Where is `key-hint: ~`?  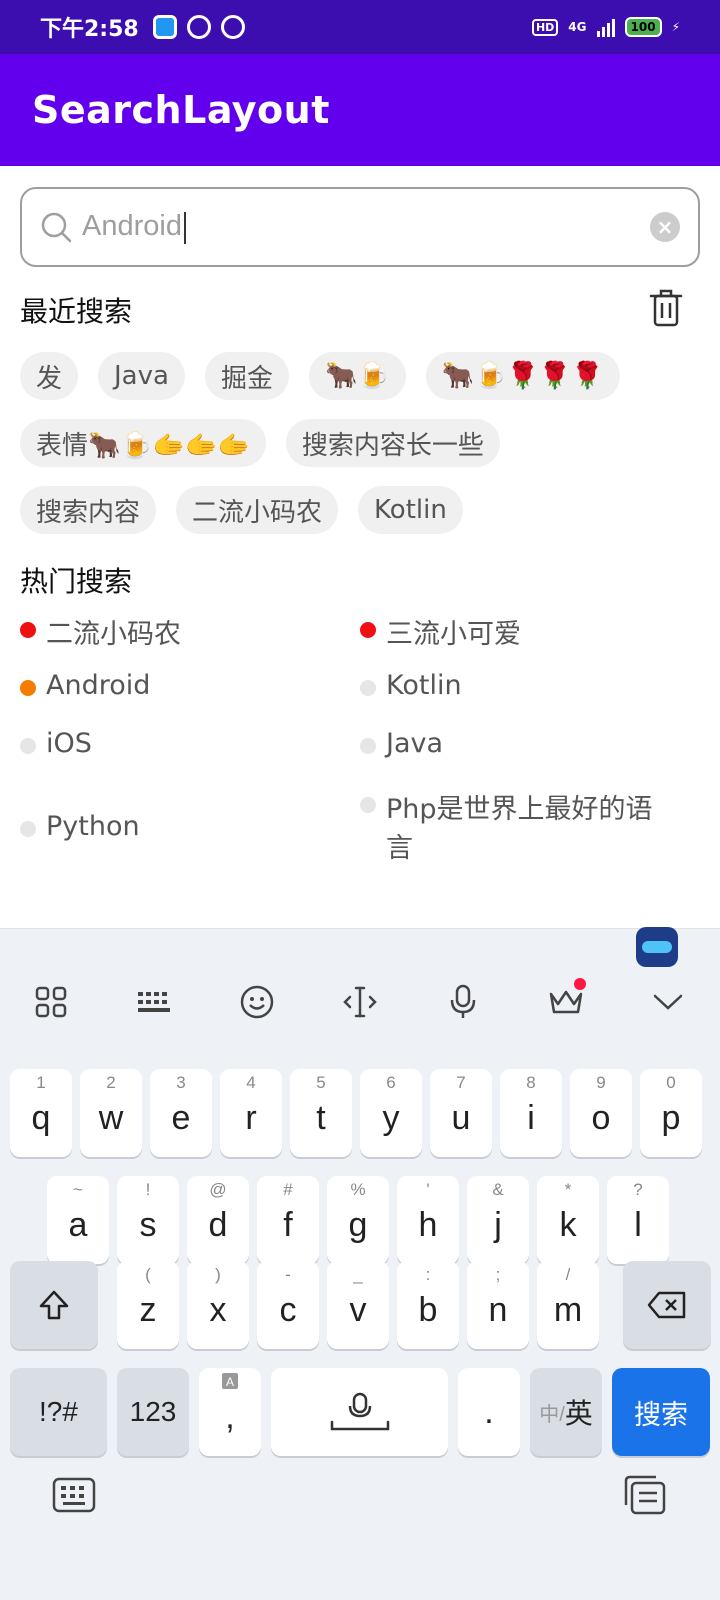 key-hint: ~ is located at coordinates (78, 1189).